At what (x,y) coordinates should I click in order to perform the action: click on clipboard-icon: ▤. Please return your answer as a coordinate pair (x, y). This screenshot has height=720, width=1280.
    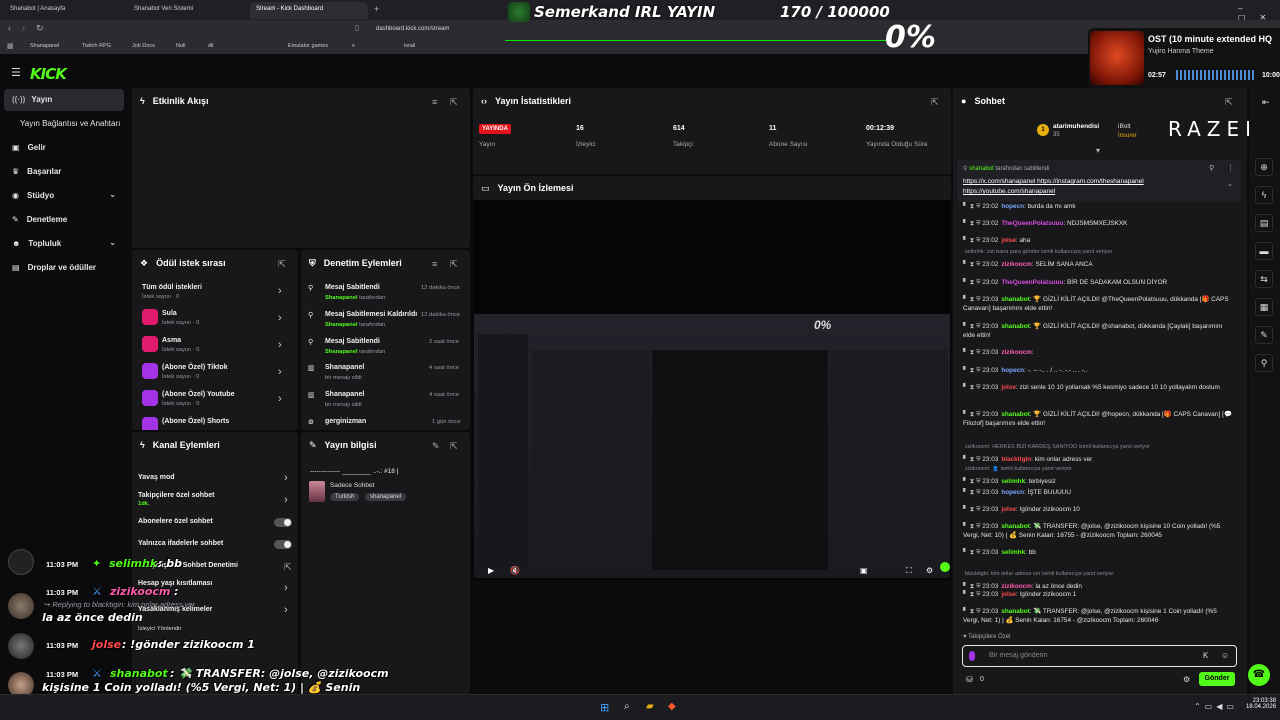
    Looking at the image, I should click on (1264, 223).